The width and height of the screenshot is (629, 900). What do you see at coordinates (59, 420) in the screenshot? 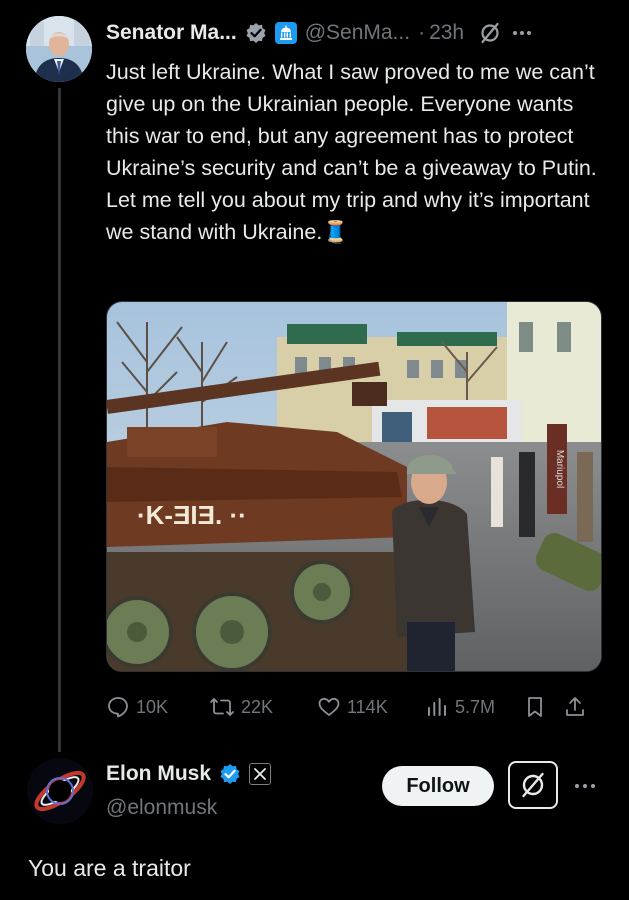
I see `thread-line` at bounding box center [59, 420].